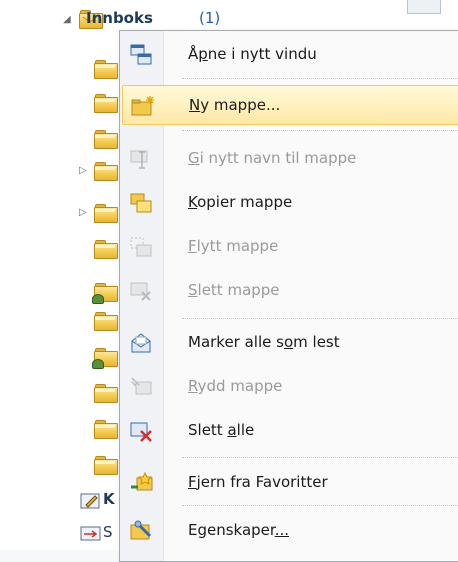 Image resolution: width=458 pixels, height=562 pixels. I want to click on tree-scrollbar, so click(424, 7).